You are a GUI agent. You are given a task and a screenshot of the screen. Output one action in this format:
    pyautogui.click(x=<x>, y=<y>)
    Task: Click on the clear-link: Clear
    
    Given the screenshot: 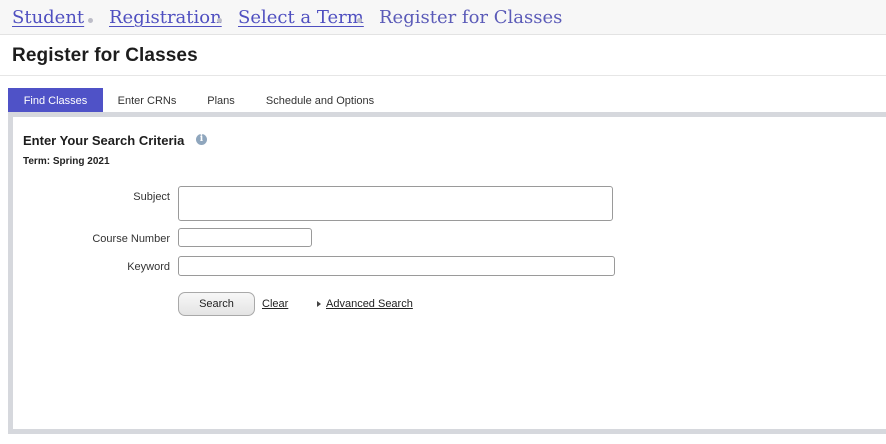 What is the action you would take?
    pyautogui.click(x=275, y=304)
    